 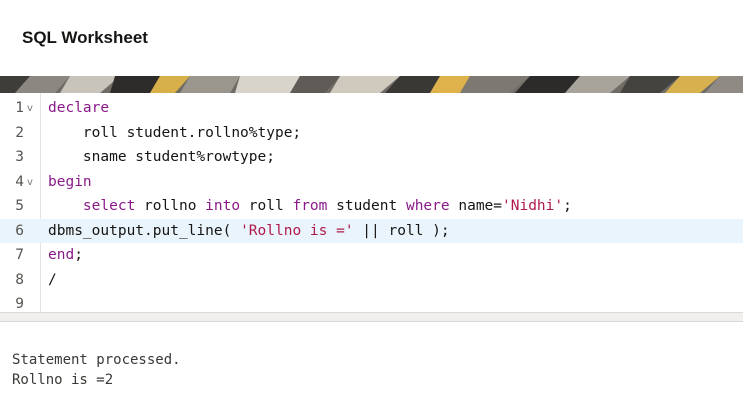 What do you see at coordinates (19, 304) in the screenshot?
I see `line-number: 9` at bounding box center [19, 304].